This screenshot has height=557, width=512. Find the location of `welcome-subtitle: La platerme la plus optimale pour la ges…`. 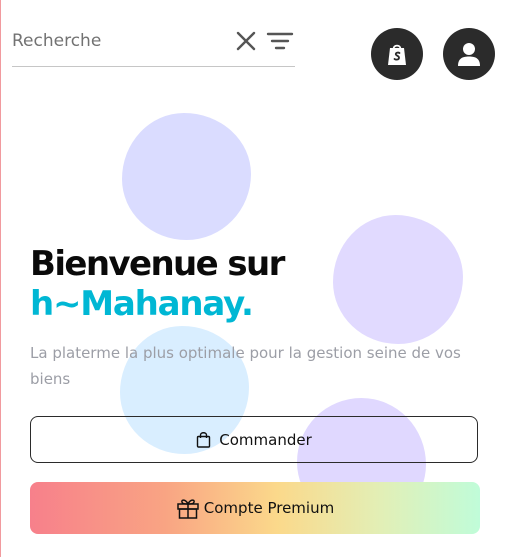

welcome-subtitle: La platerme la plus optimale pour la ges… is located at coordinates (245, 366).